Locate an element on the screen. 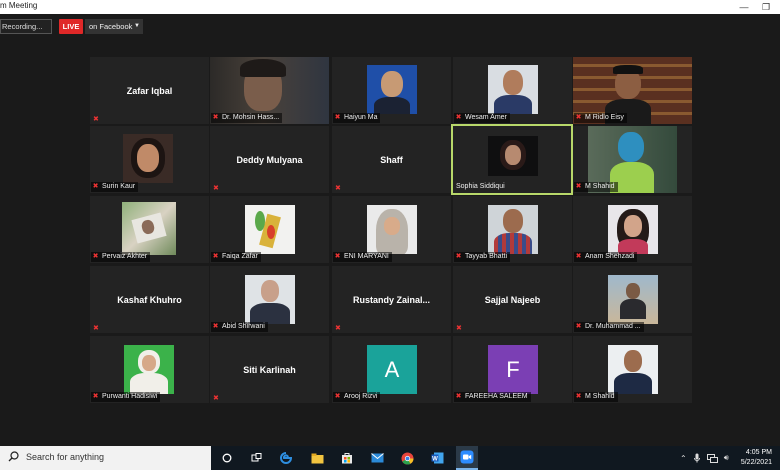 The width and height of the screenshot is (780, 470). participant-tile: Kashaf Khuhro ✖ is located at coordinates (149, 299).